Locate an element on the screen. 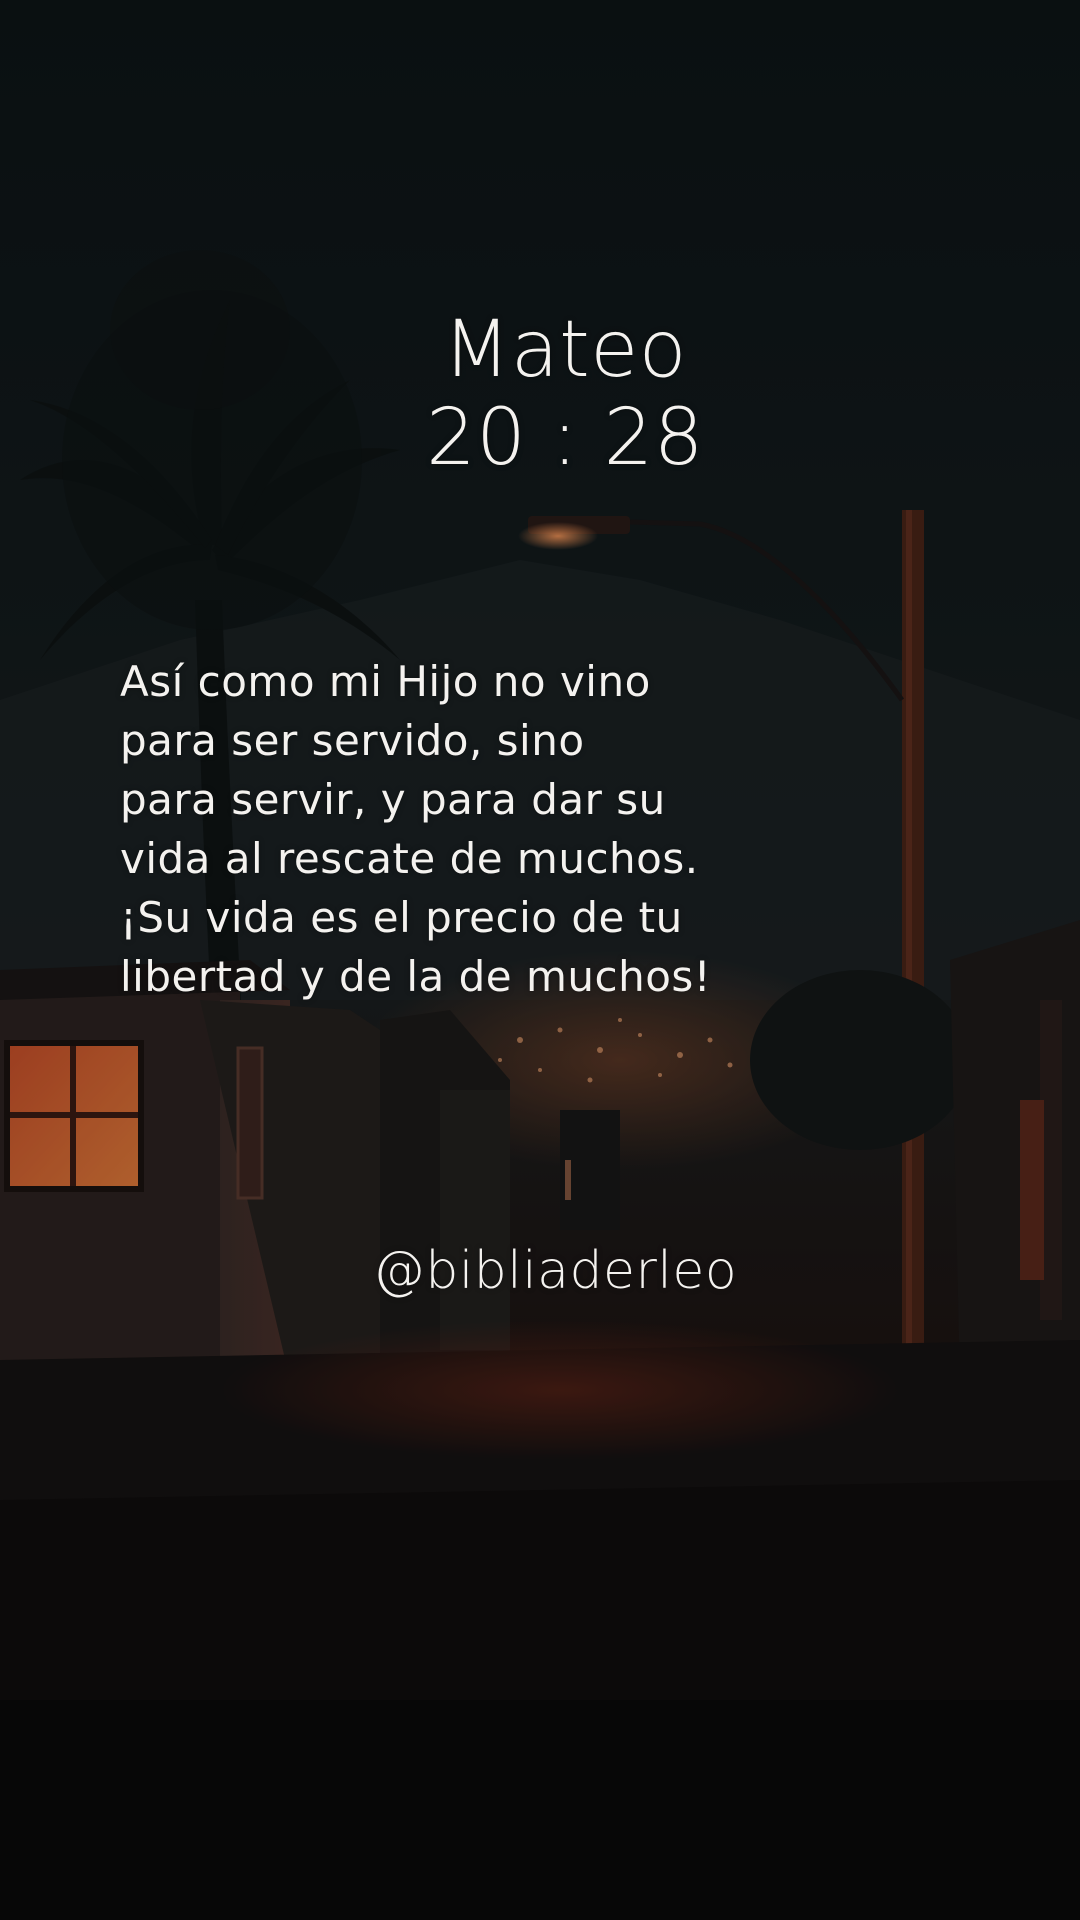 This screenshot has height=1920, width=1080. account-handle: @bibliaderleo is located at coordinates (555, 1271).